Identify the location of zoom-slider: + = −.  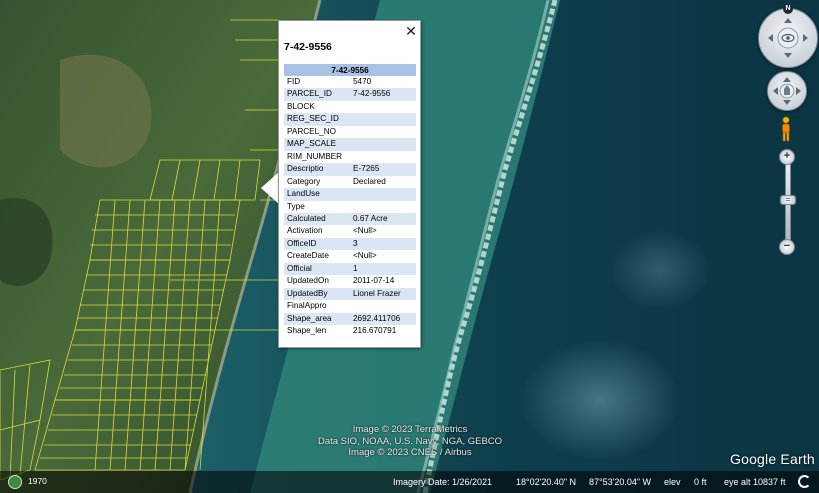
(787, 203).